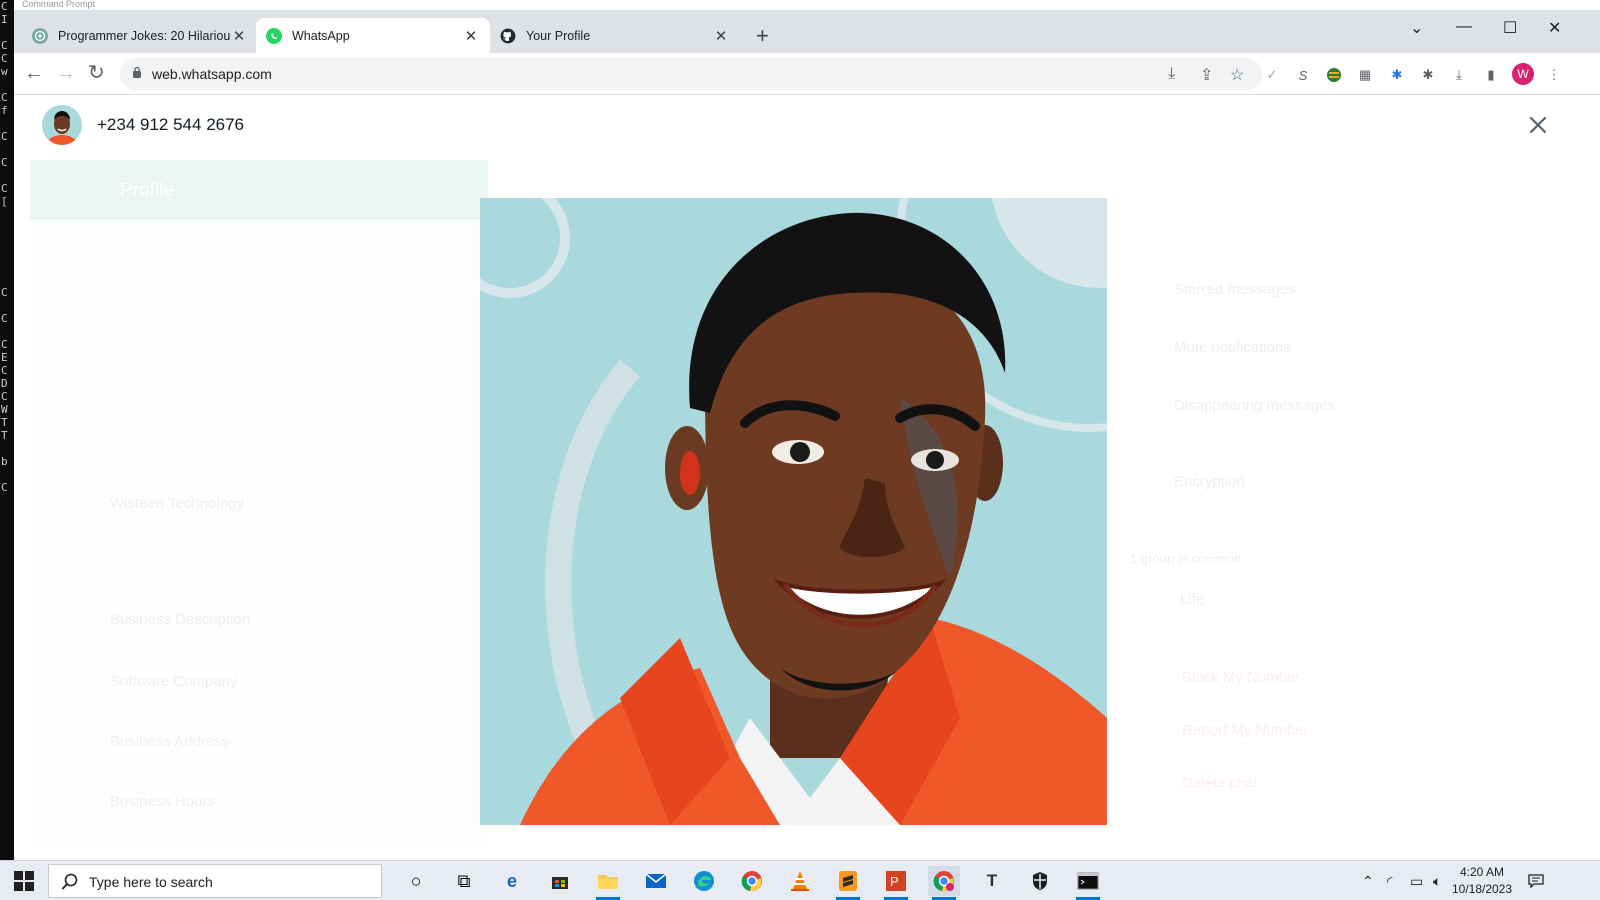 This screenshot has height=900, width=1600. What do you see at coordinates (1303, 75) in the screenshot?
I see `s-extension-icon: S` at bounding box center [1303, 75].